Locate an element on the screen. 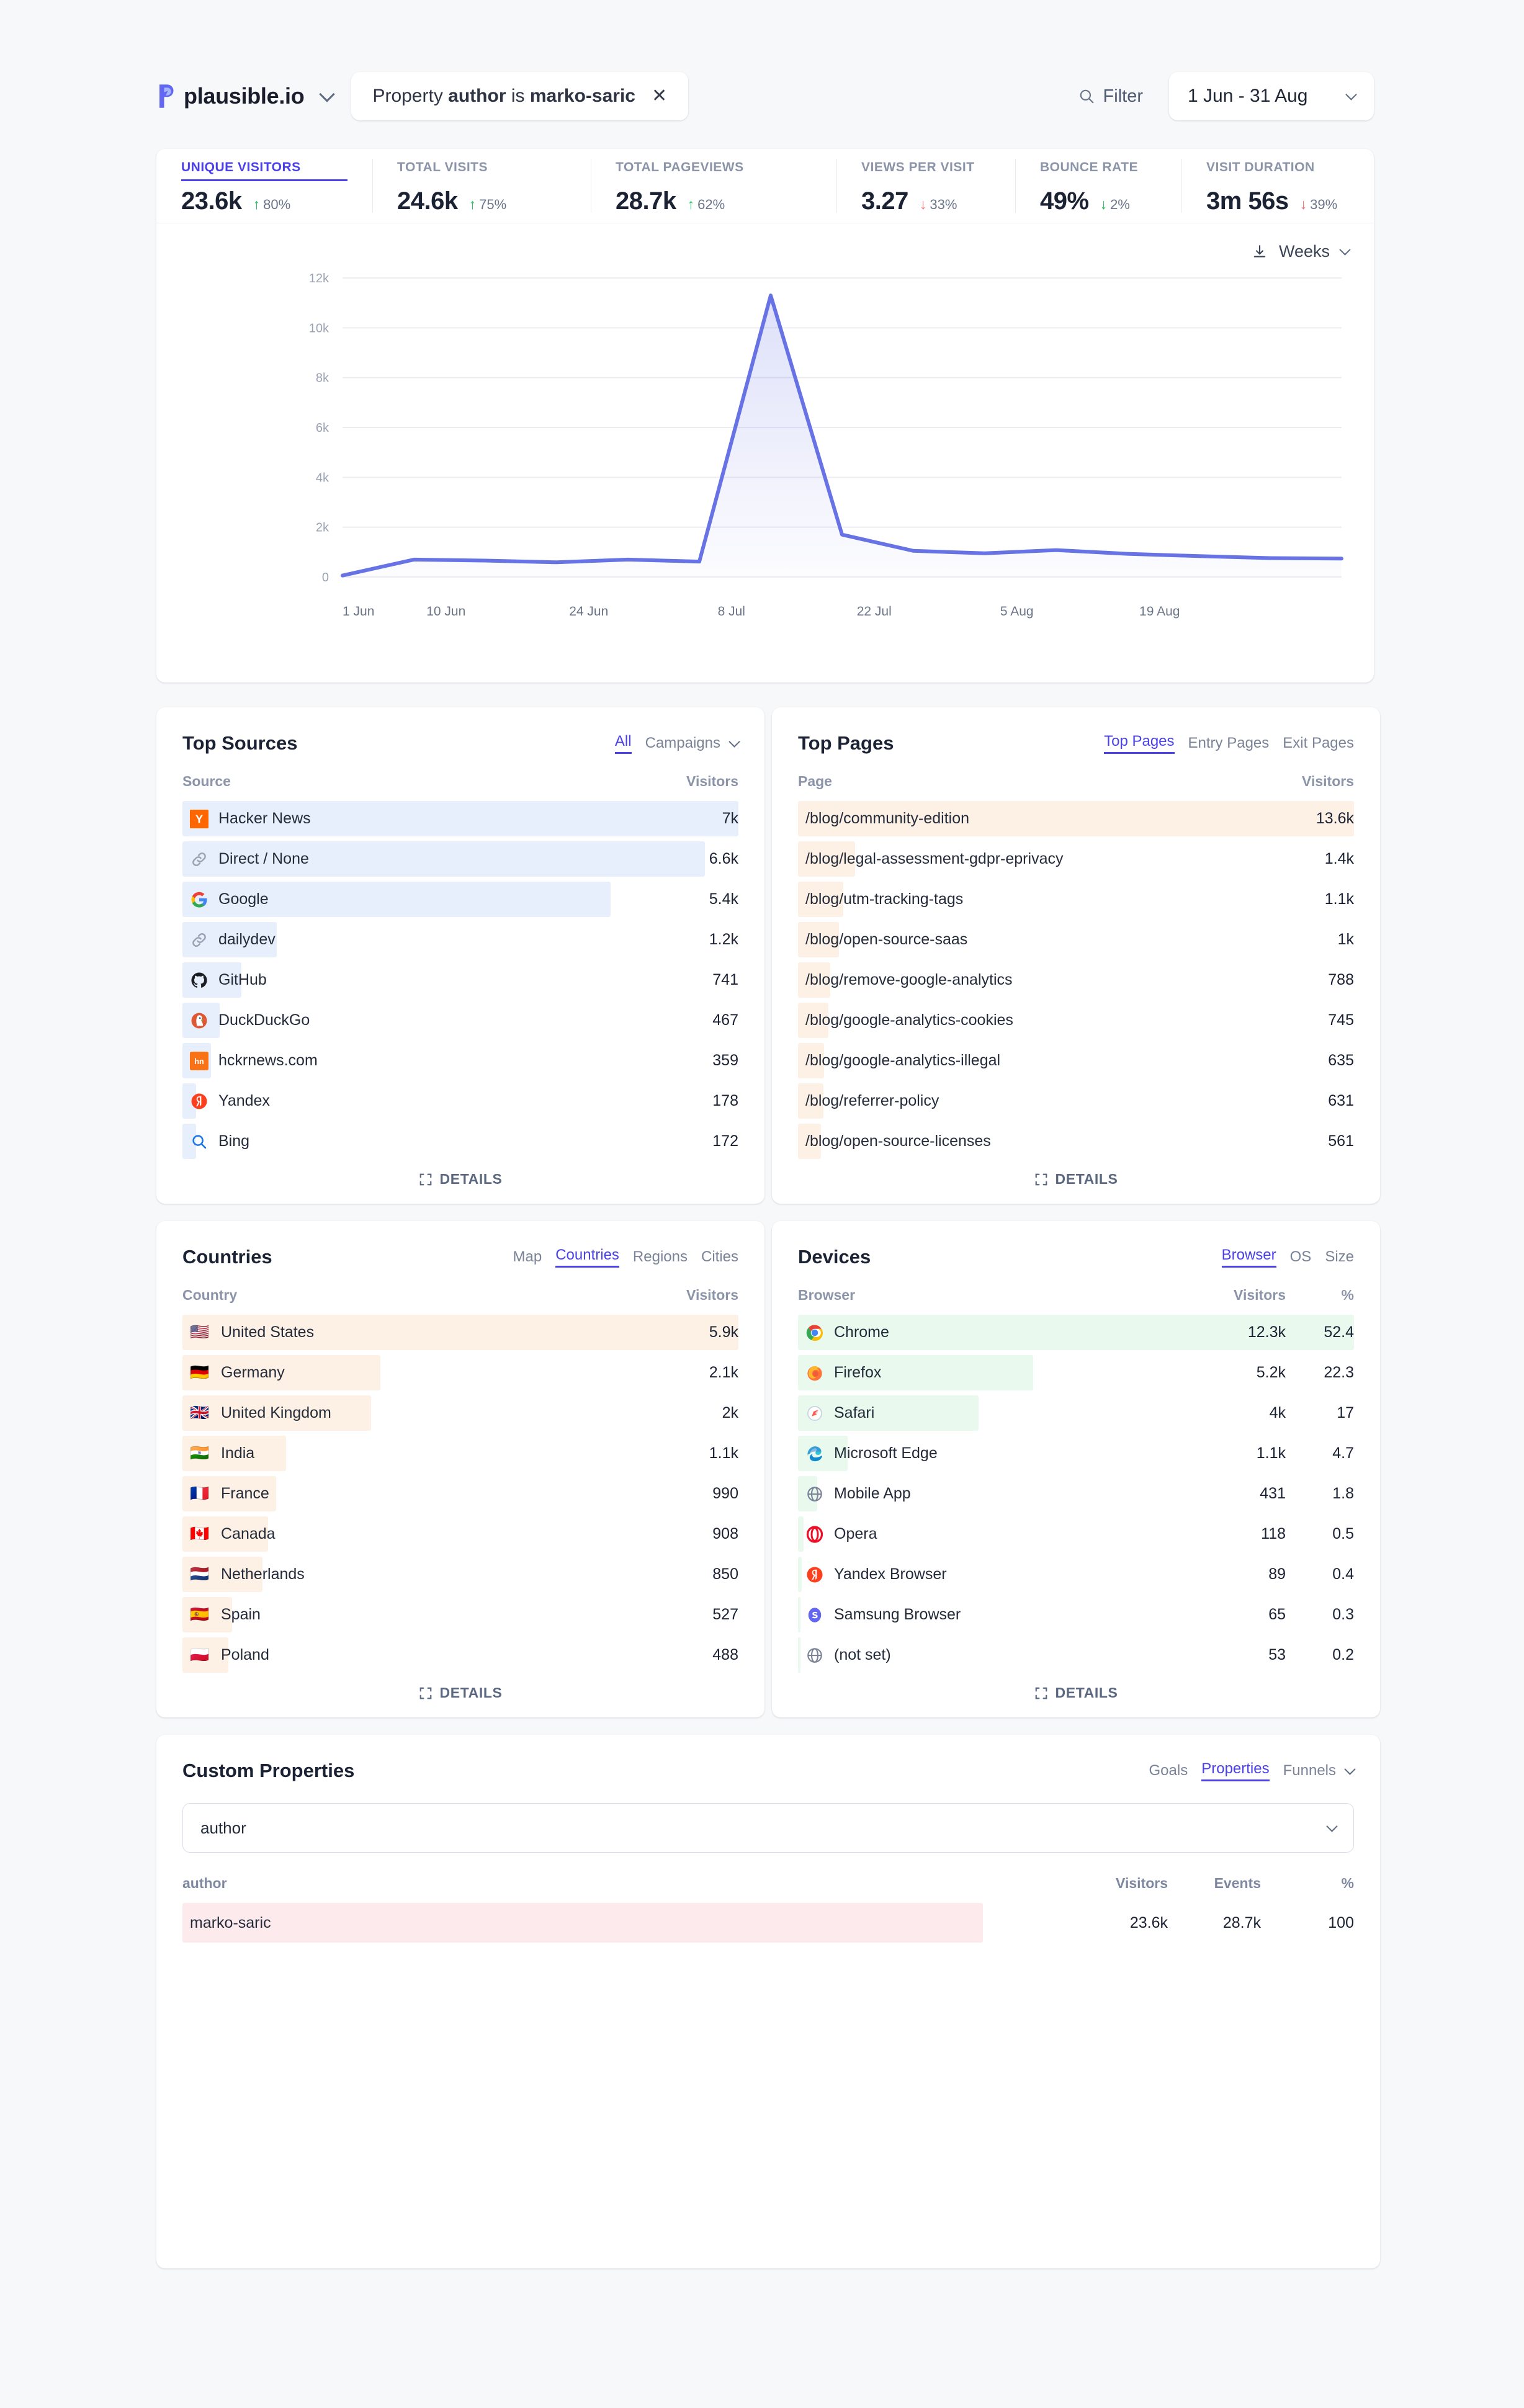 The image size is (1524, 2408). row-value: 5.9k is located at coordinates (724, 1332).